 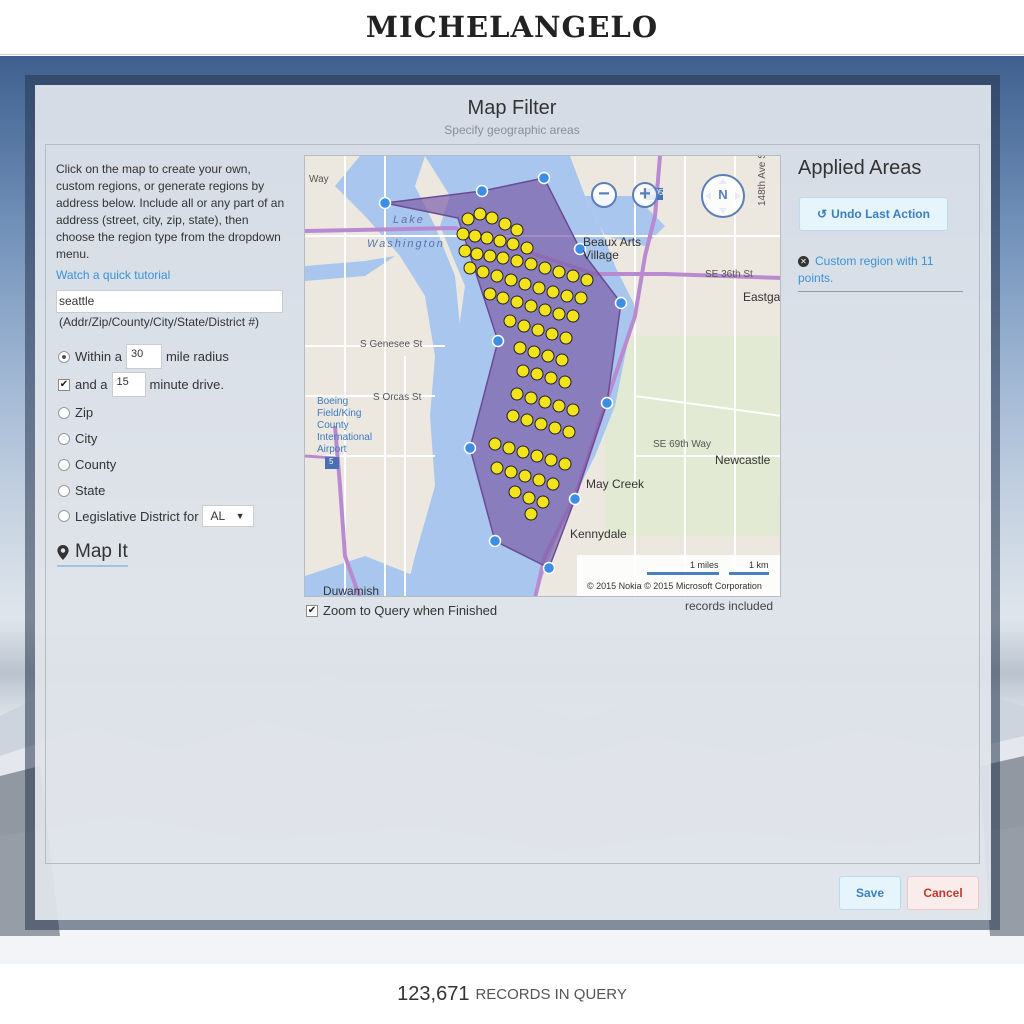 What do you see at coordinates (866, 269) in the screenshot?
I see `region-label: Custom region with 11 points.` at bounding box center [866, 269].